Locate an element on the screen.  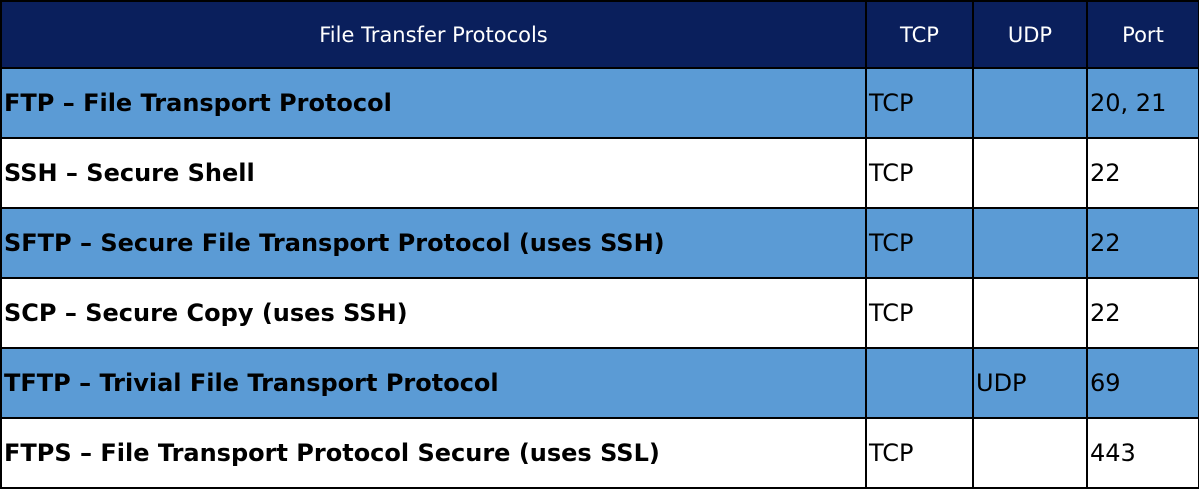
table-row: FTP – File Transport Protocol TCP 20, 21 is located at coordinates (599, 103).